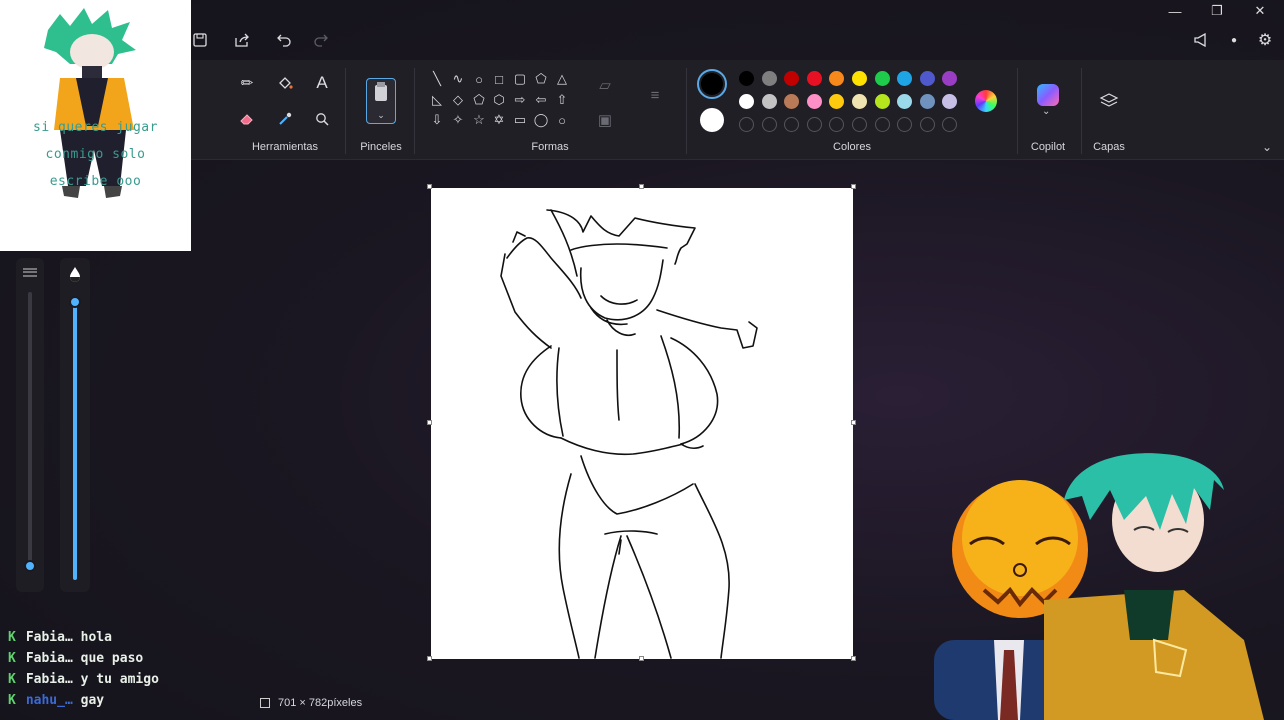 Image resolution: width=1284 pixels, height=720 pixels. I want to click on primary-color-button, so click(712, 84).